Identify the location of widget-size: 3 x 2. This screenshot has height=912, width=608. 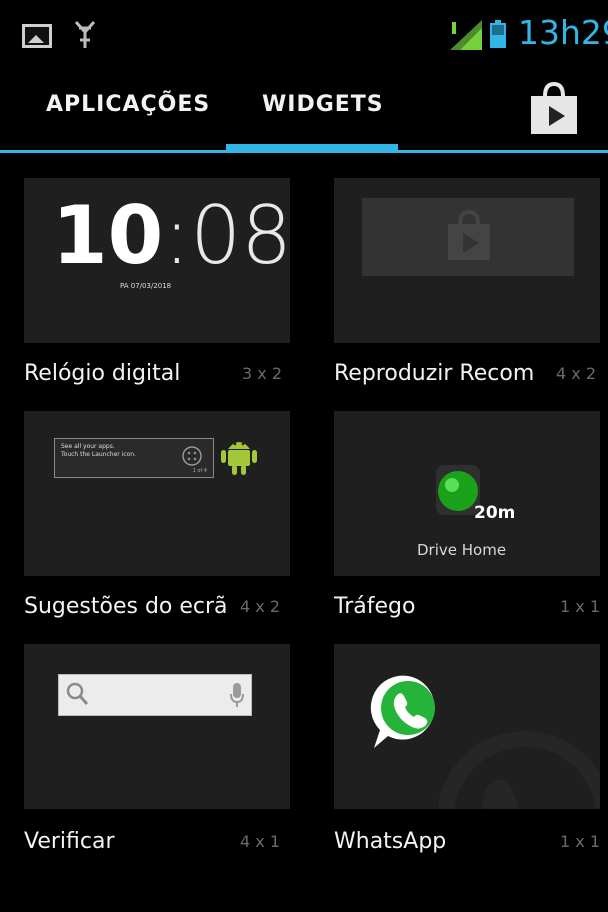
(262, 373).